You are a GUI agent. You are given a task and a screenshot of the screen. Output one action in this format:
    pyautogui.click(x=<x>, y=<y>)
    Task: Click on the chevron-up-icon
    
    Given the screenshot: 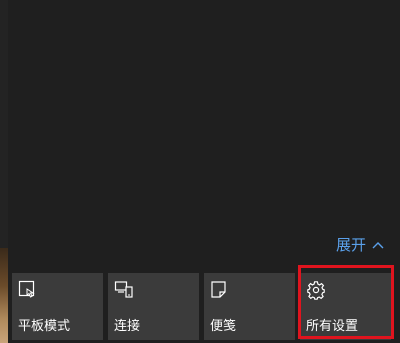 What is the action you would take?
    pyautogui.click(x=378, y=245)
    